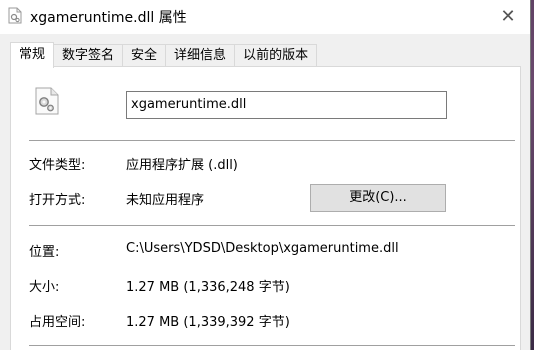  I want to click on close-icon: ✕, so click(508, 16).